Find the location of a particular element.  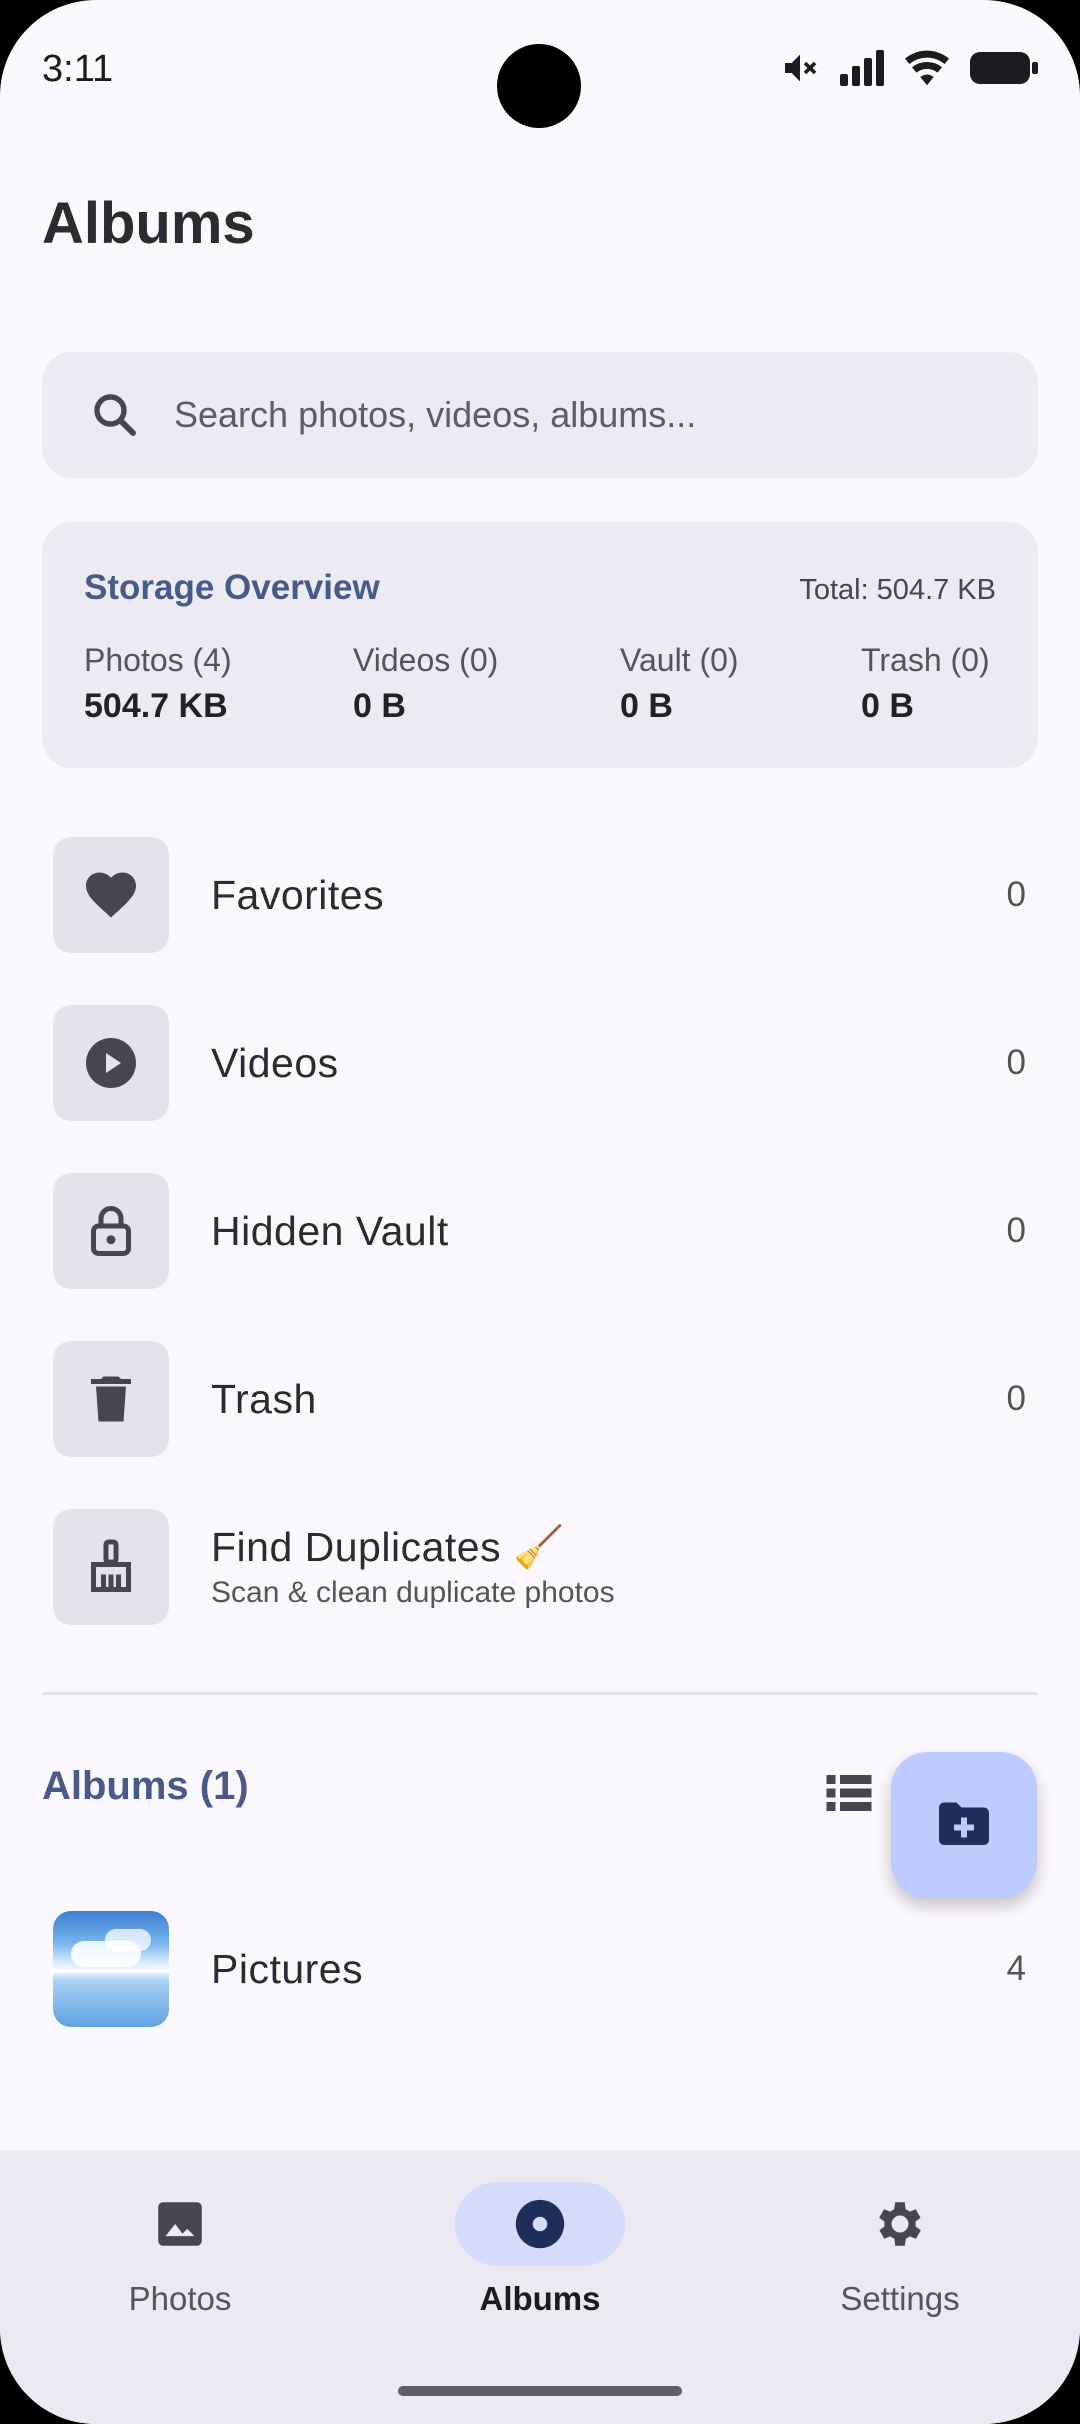

trash-label: Trash is located at coordinates (264, 1398).